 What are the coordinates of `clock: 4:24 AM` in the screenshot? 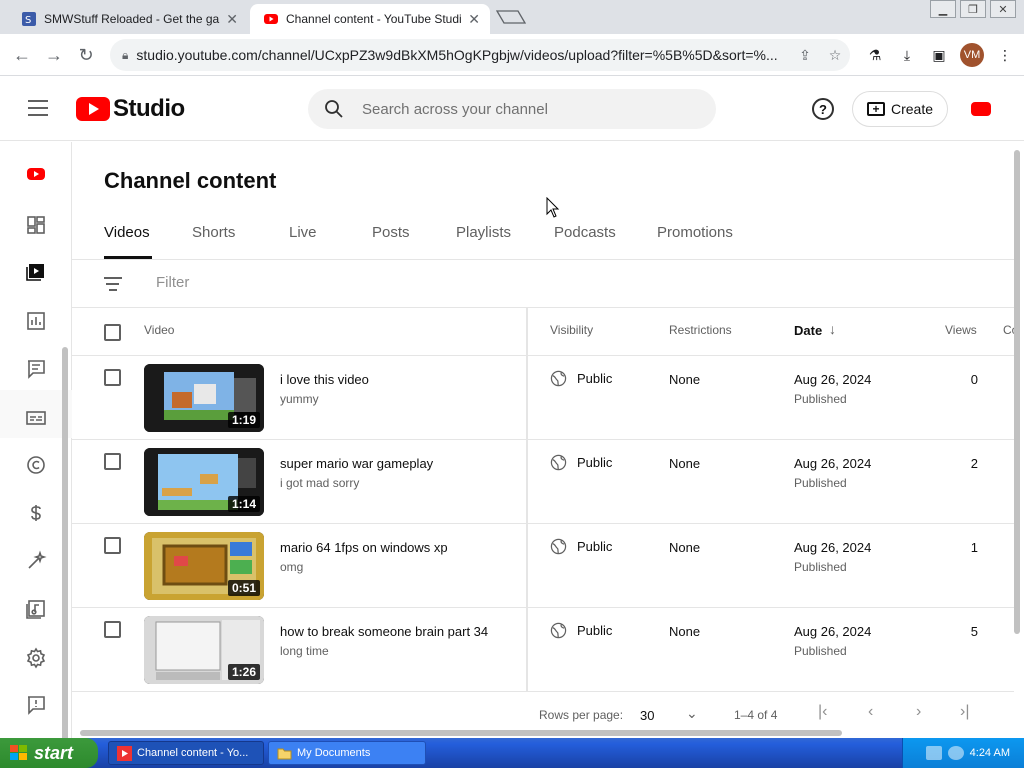 It's located at (990, 753).